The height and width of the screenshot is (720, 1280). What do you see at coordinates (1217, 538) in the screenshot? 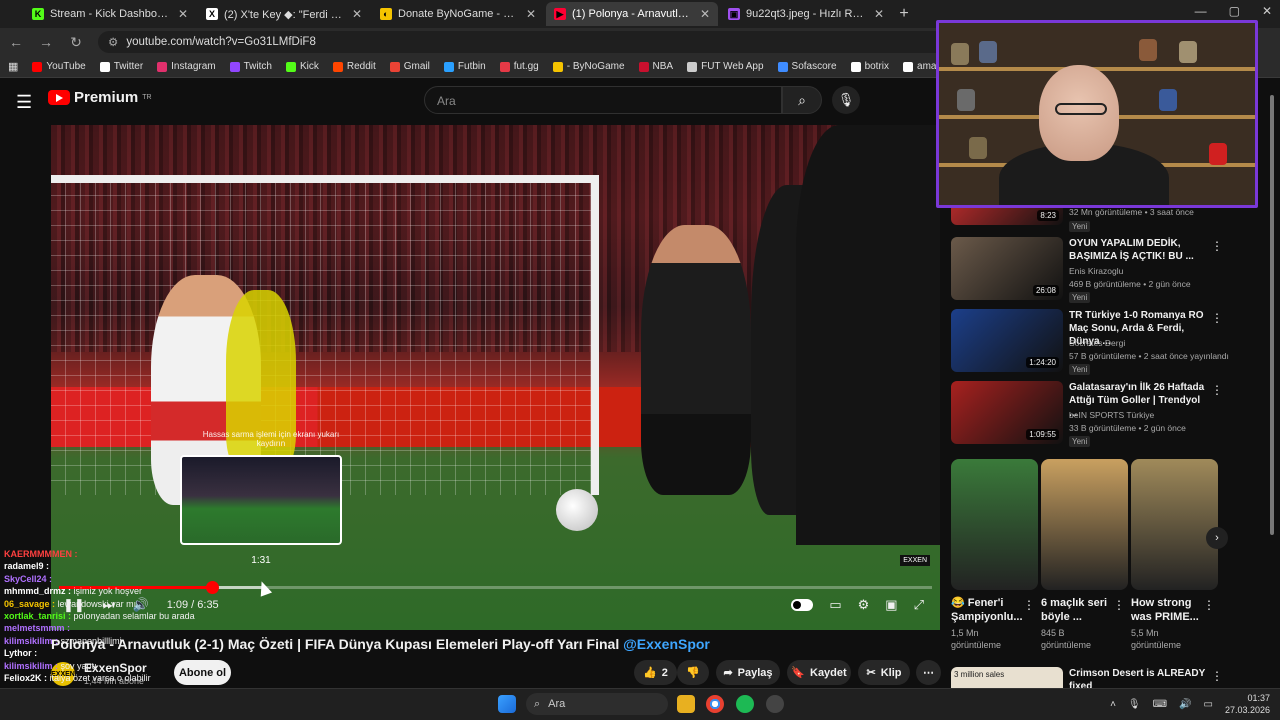
I see `shorts-next-icon: ›` at bounding box center [1217, 538].